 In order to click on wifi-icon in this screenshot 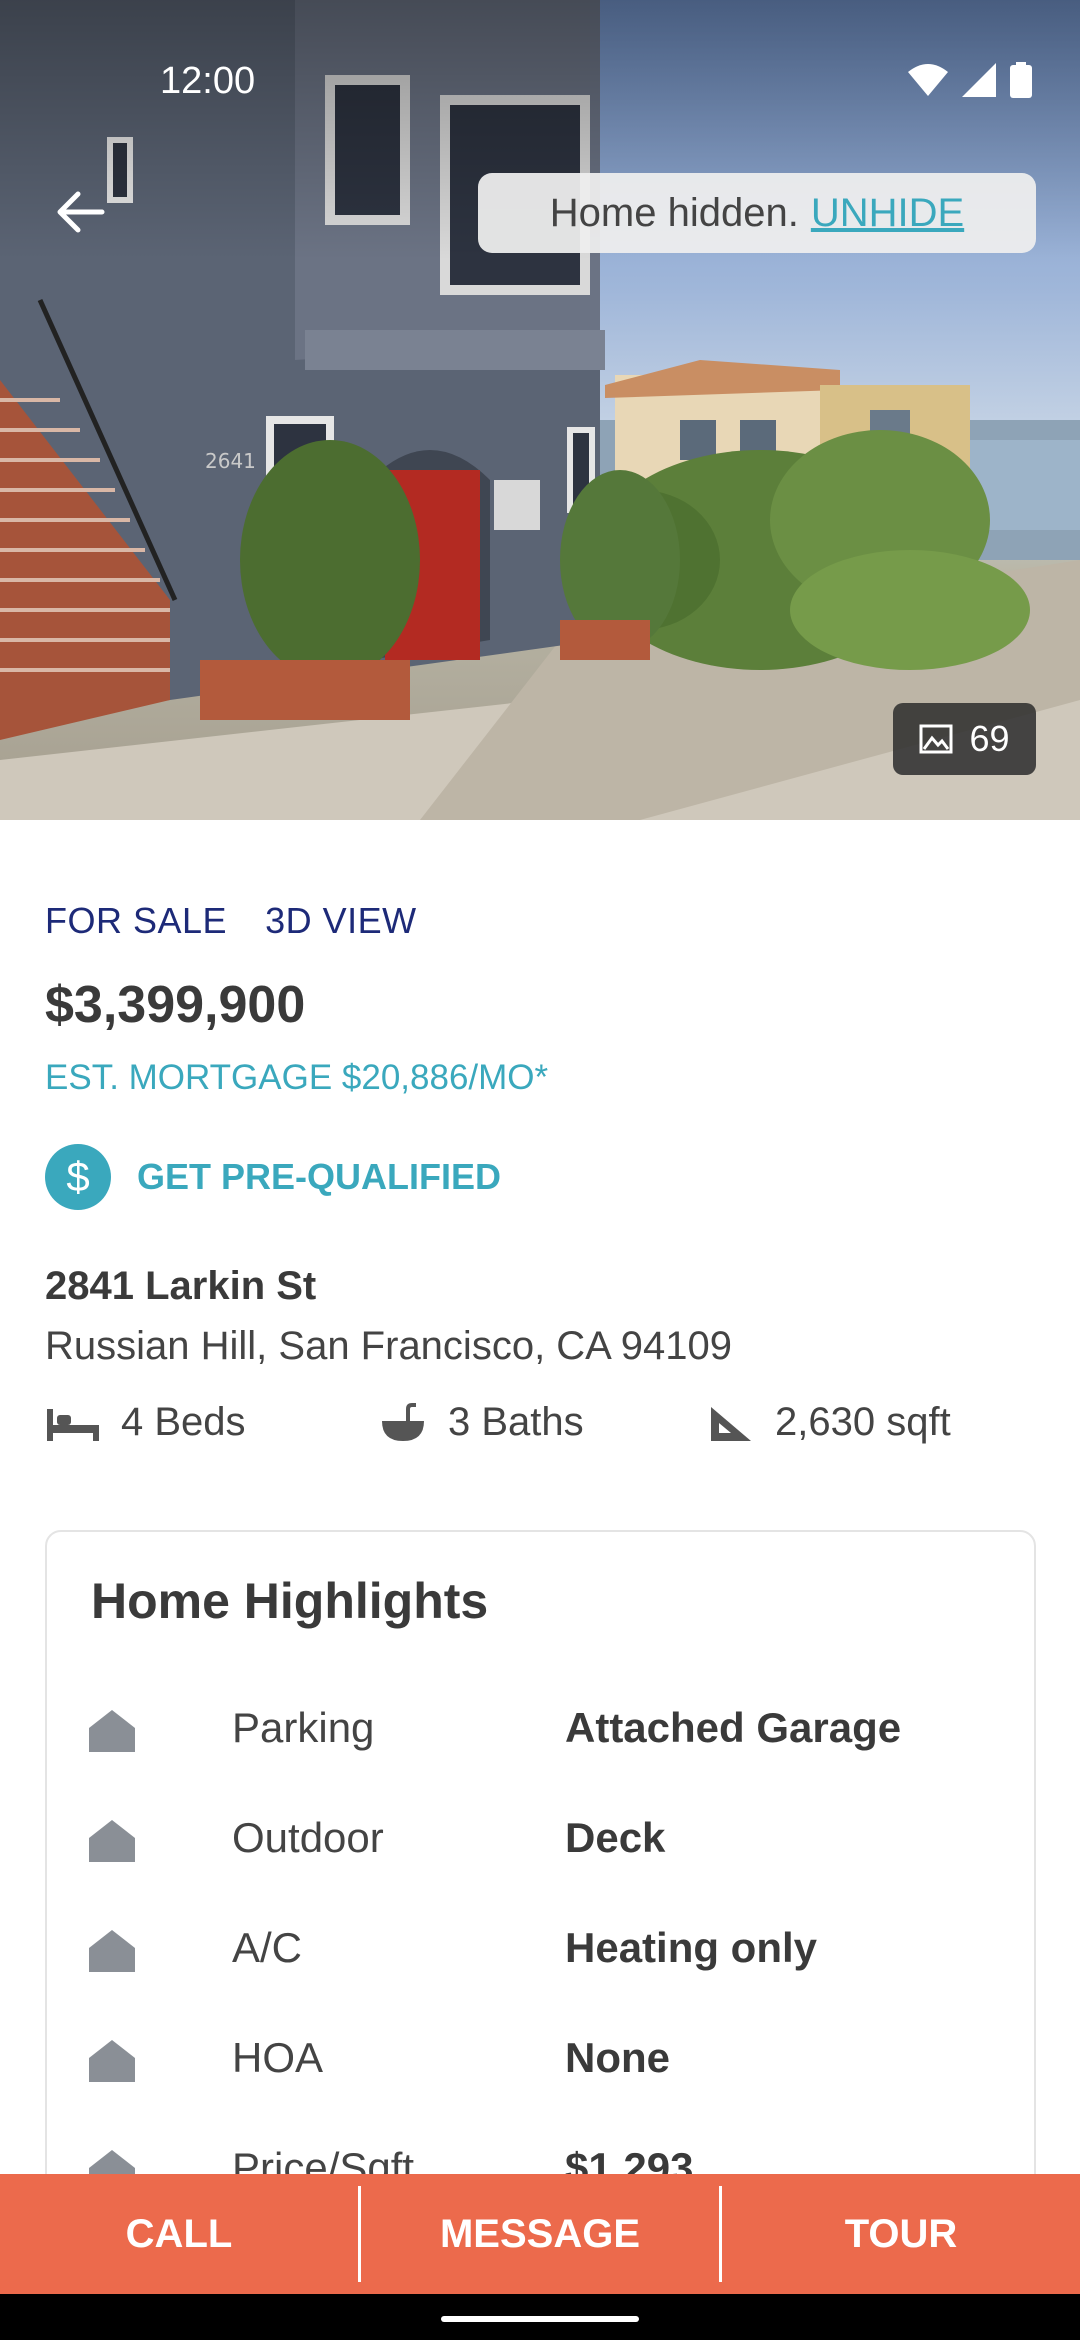, I will do `click(928, 80)`.